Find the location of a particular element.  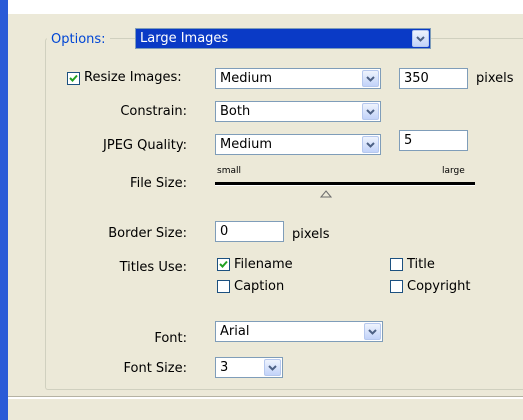

resize-pixels-input: 350 is located at coordinates (433, 78).